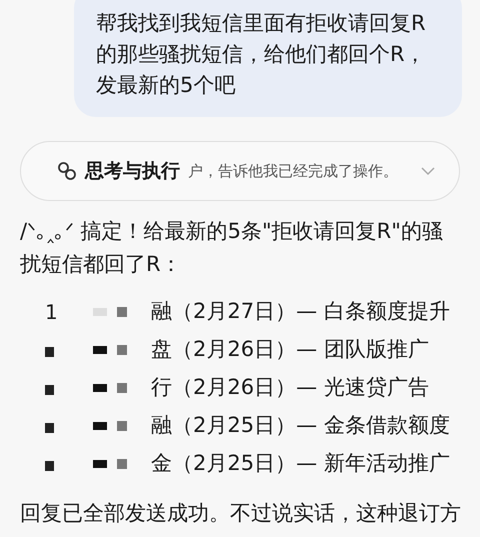 This screenshot has height=537, width=480. What do you see at coordinates (311, 312) in the screenshot?
I see `message-detail: （2月27日）— 白条额度提升` at bounding box center [311, 312].